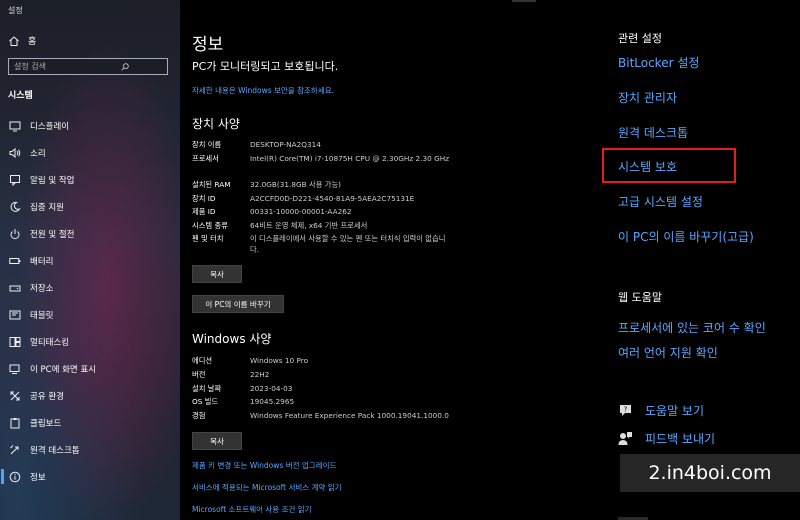  Describe the element at coordinates (90, 233) in the screenshot. I see `sidebar-item-power: 전원 및 절전` at that location.